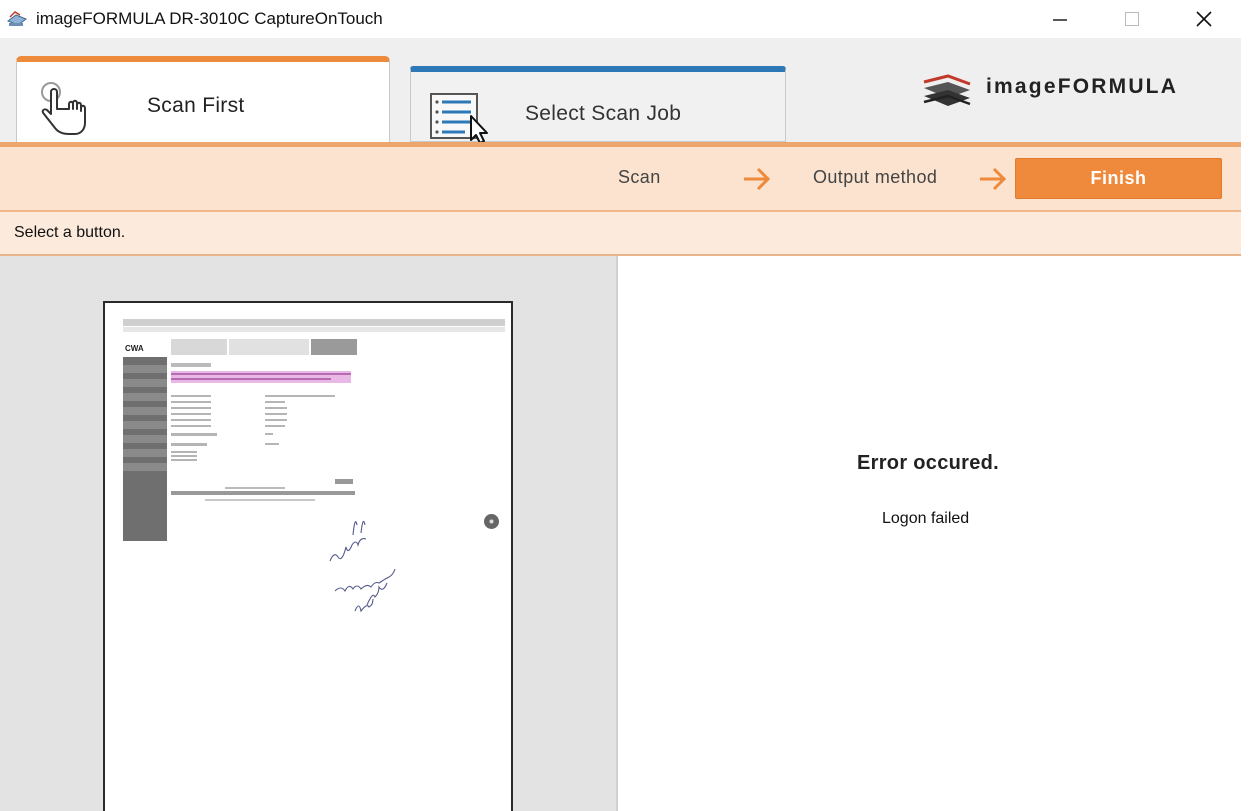  I want to click on minimize-button, so click(1060, 19).